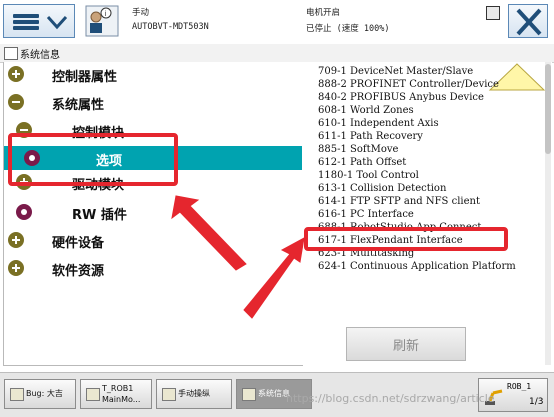 The height and width of the screenshot is (417, 554). What do you see at coordinates (390, 398) in the screenshot?
I see `watermark-text: https://blog.csdn.net/sdrzwang/article` at bounding box center [390, 398].